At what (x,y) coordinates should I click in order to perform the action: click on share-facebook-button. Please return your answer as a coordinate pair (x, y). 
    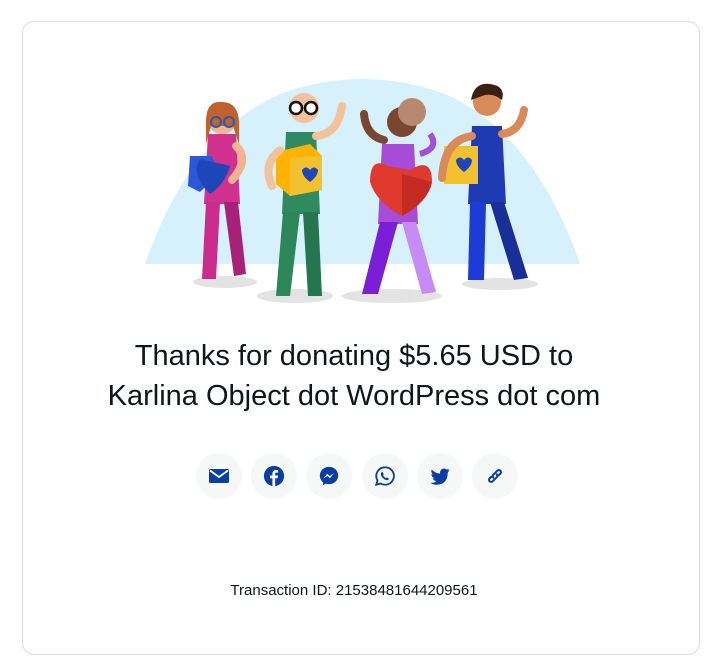
    Looking at the image, I should click on (274, 476).